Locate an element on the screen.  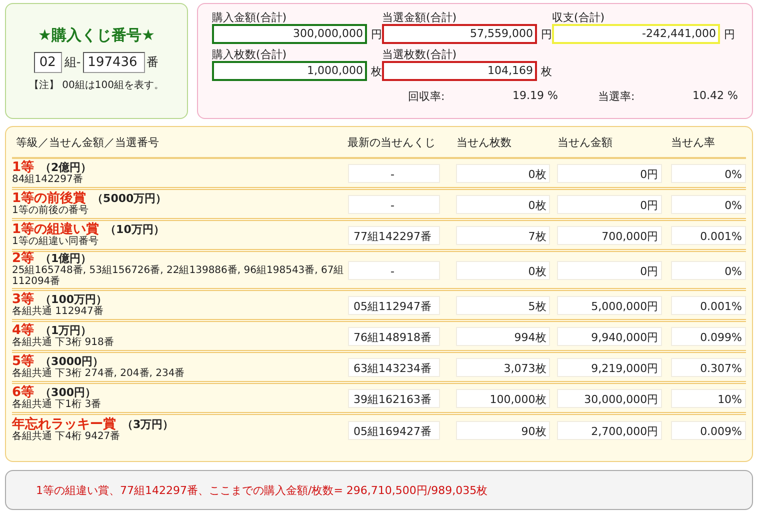
table-cell: 5枚 is located at coordinates (503, 305).